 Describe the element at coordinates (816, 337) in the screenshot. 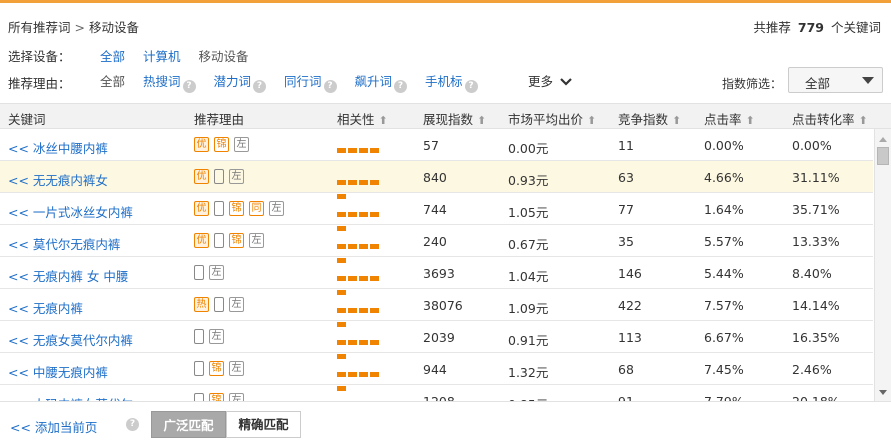

I see `cvr-value: 16.35%` at that location.